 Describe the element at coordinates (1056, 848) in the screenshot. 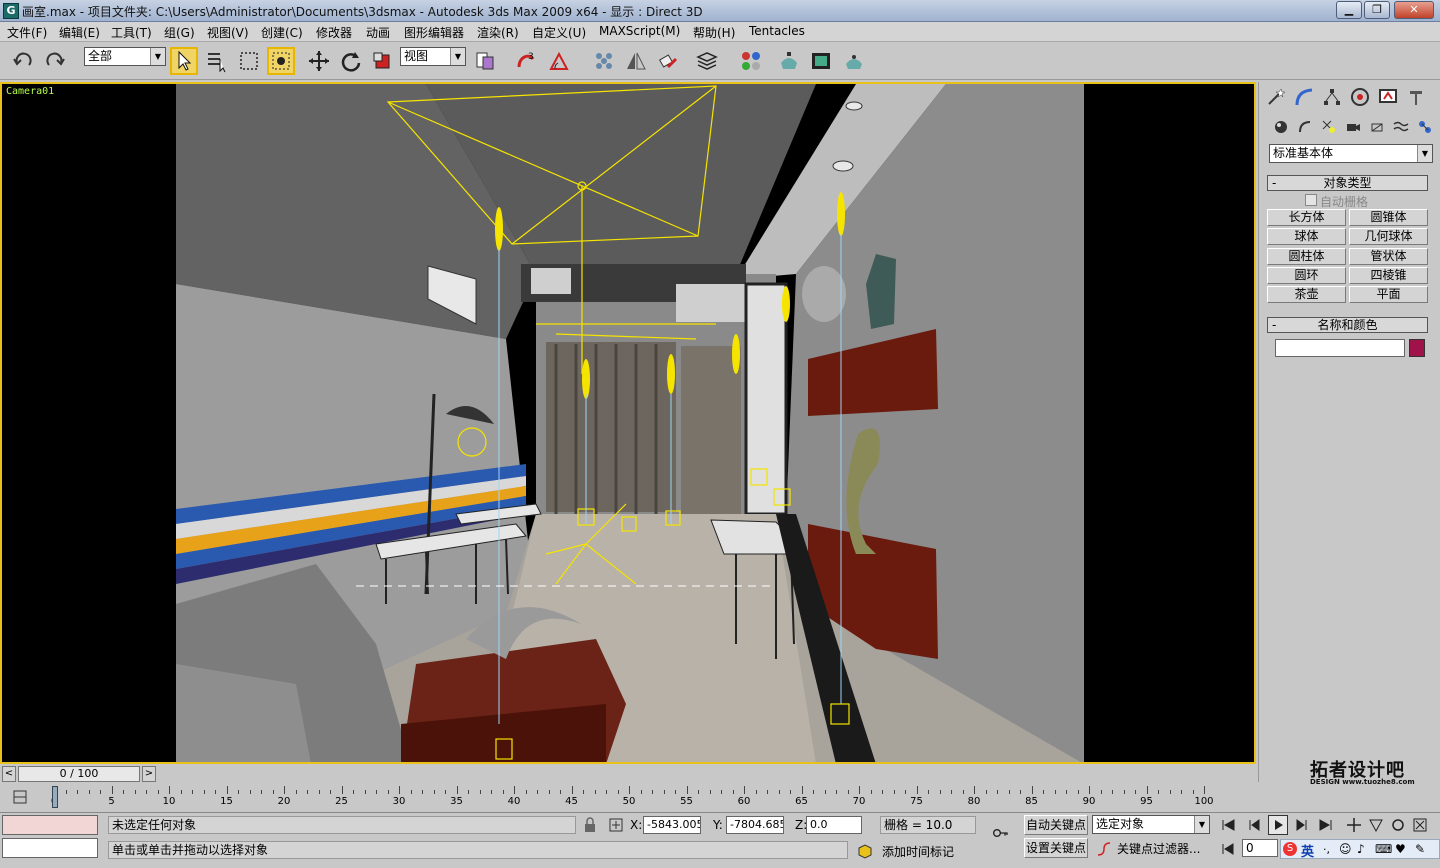

I see `set-key-button: 设置关键点` at that location.